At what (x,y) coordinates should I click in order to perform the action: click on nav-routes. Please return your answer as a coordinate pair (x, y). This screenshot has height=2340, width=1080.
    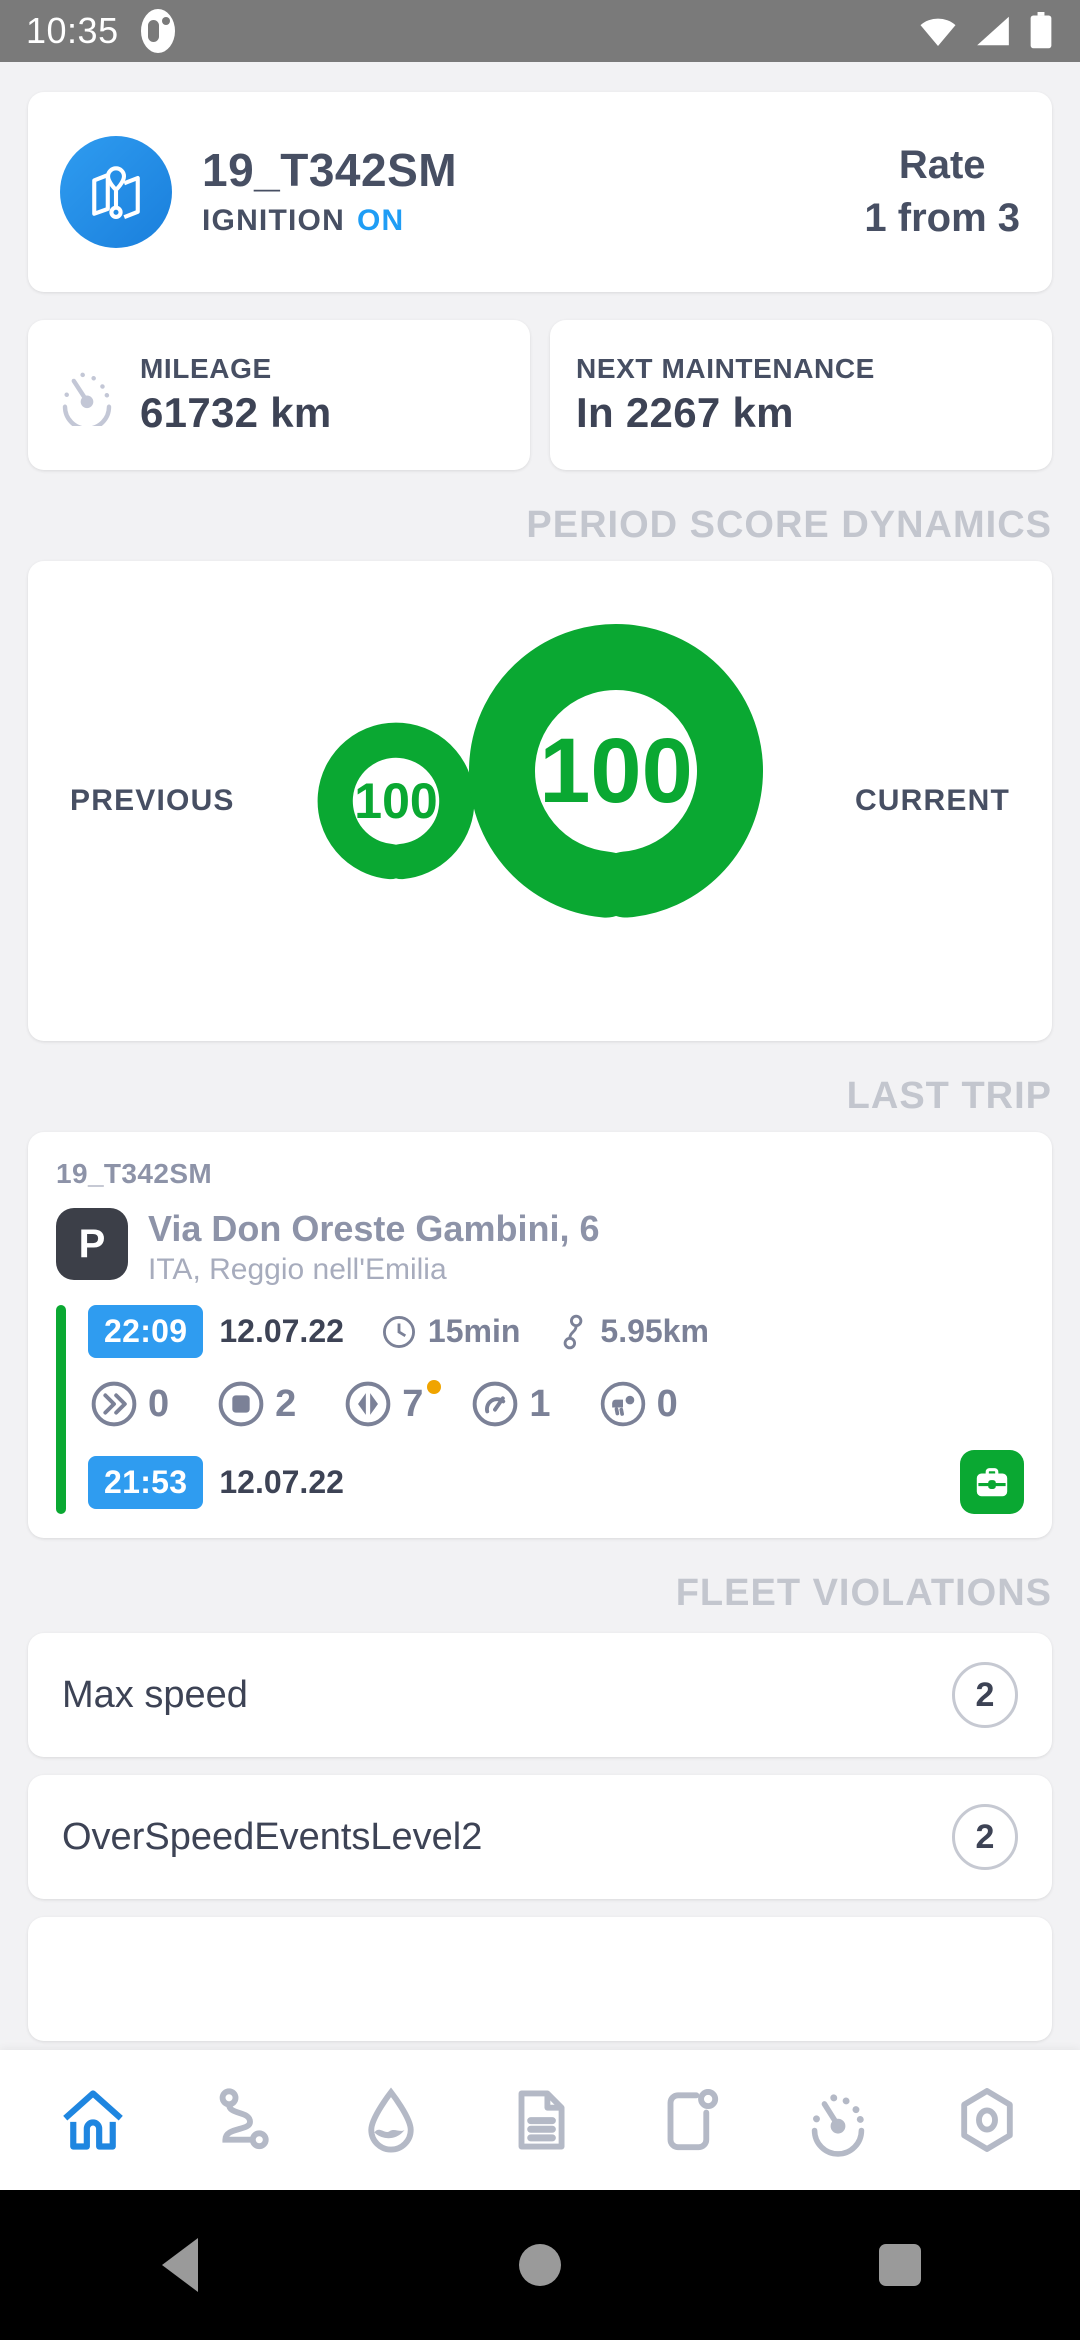
    Looking at the image, I should click on (242, 2120).